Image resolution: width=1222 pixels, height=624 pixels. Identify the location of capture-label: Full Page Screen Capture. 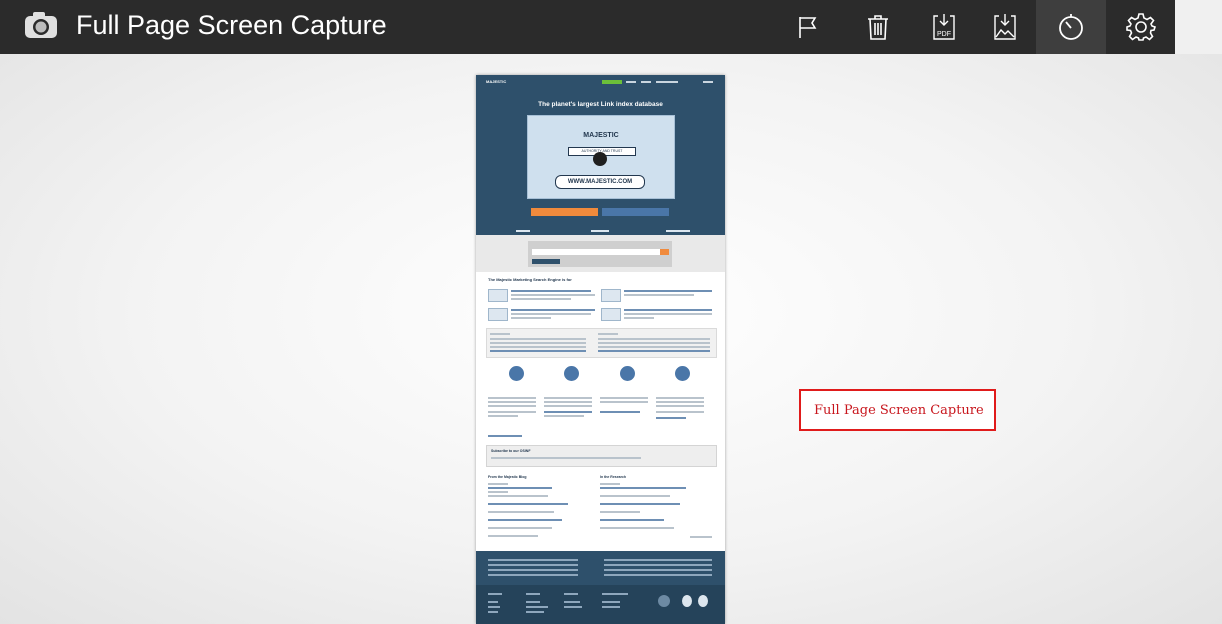
(897, 410).